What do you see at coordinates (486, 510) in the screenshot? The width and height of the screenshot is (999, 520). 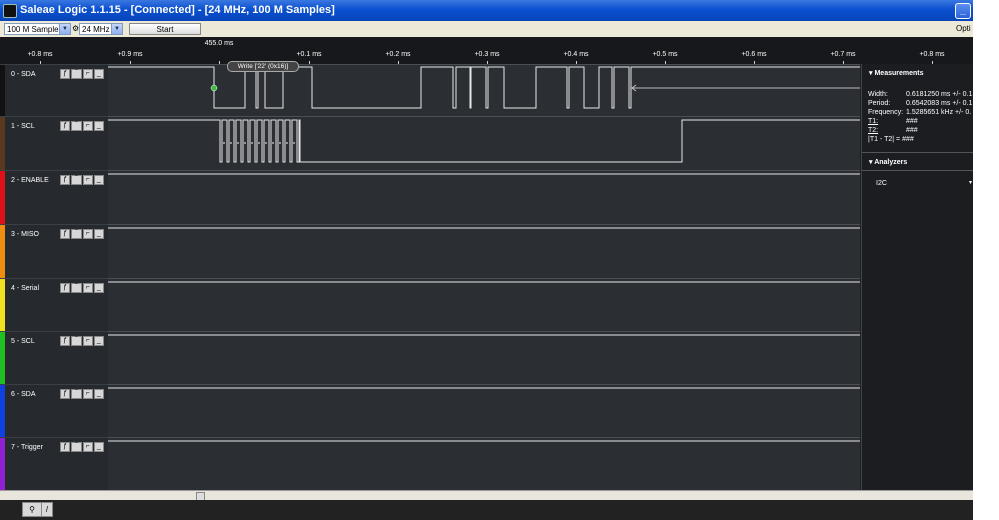 I see `bottom-bar: ⚲ /` at bounding box center [486, 510].